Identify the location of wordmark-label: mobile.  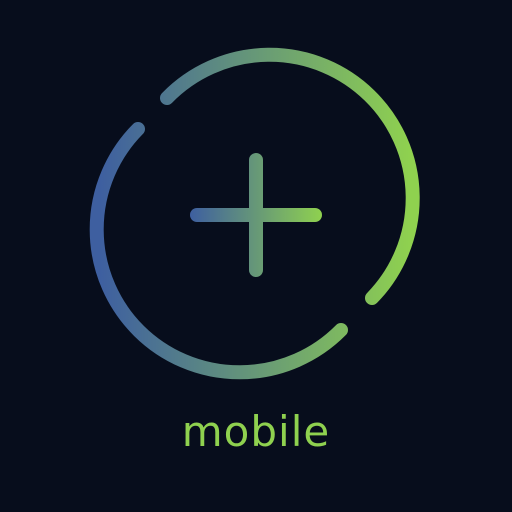
(256, 431).